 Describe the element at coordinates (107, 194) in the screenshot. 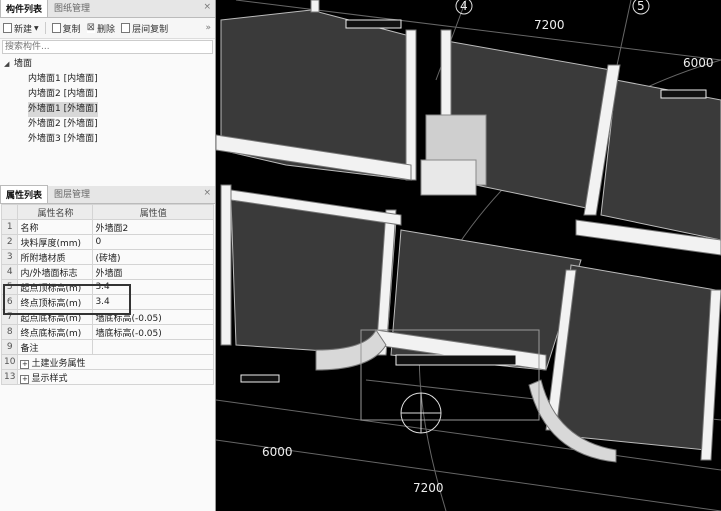

I see `property-panel-tabs: 属性列表 图层管理 ×` at that location.